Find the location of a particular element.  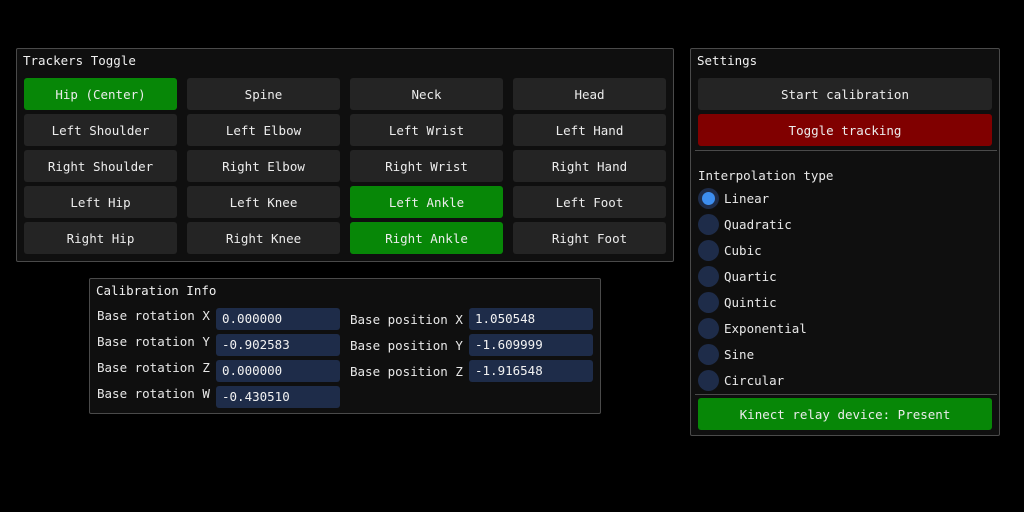

base-rotation-y-field: -0.902583 is located at coordinates (278, 345).